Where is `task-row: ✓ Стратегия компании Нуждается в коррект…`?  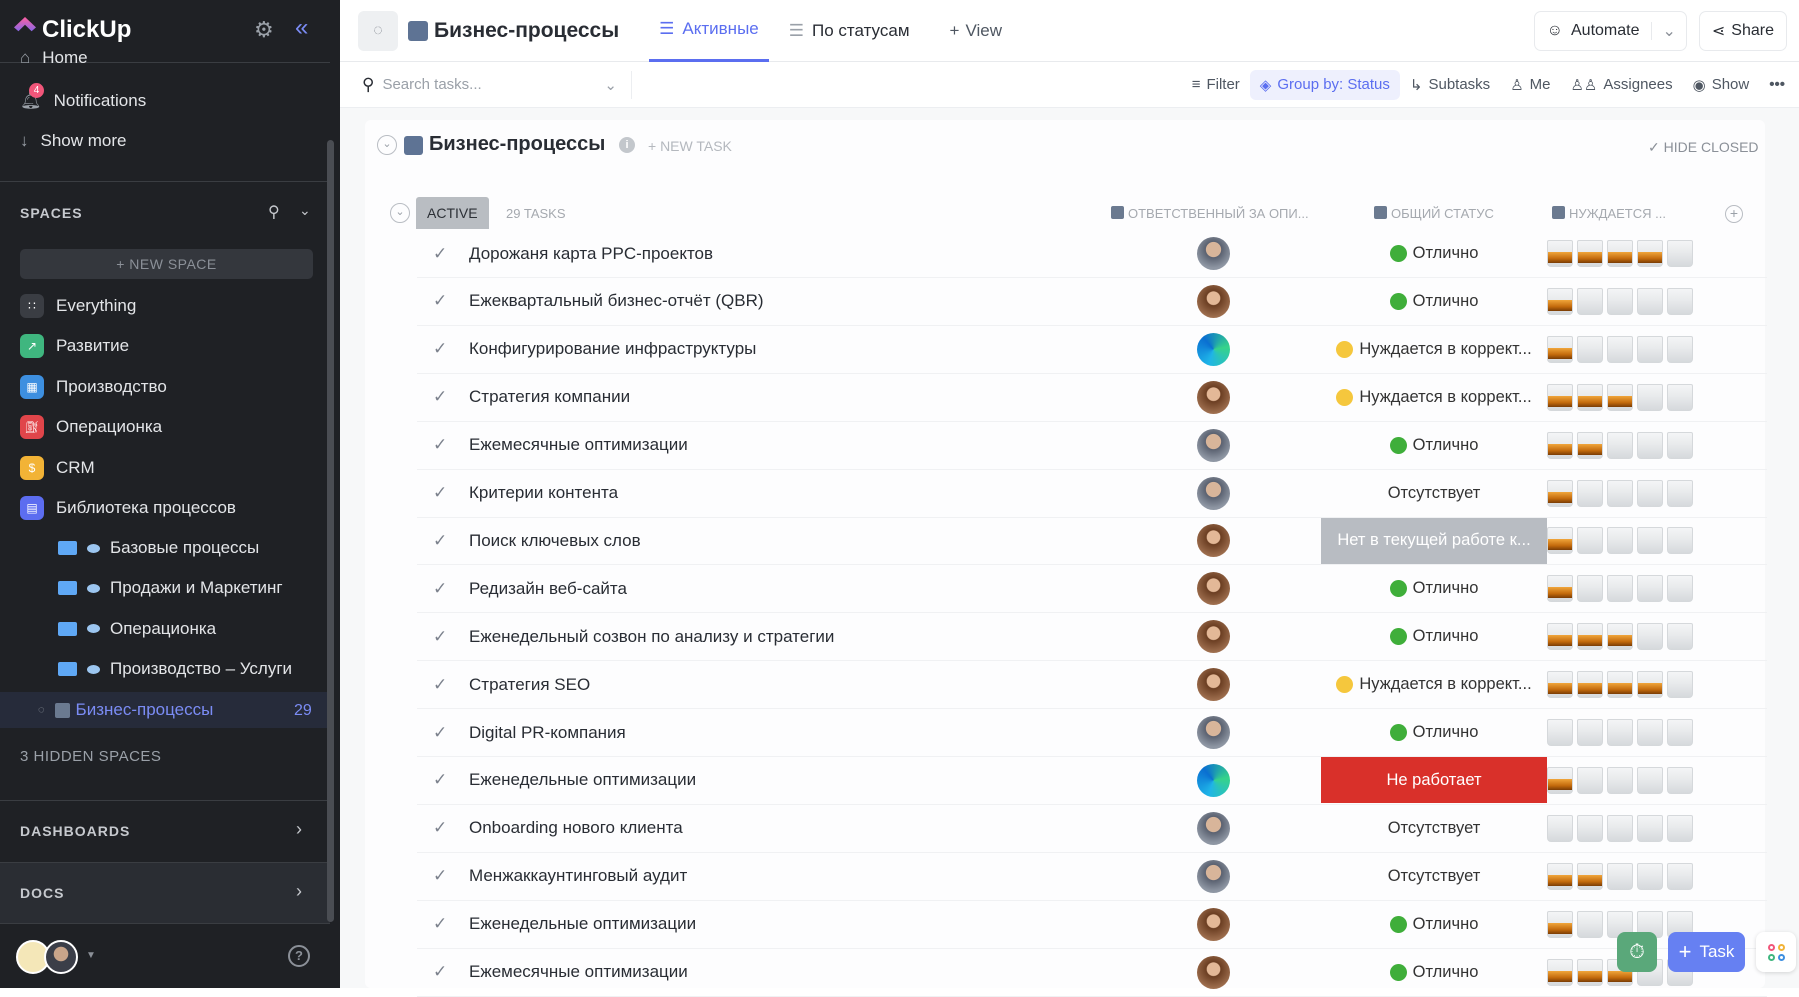
task-row: ✓ Стратегия компании Нуждается в коррект… is located at coordinates (1092, 398).